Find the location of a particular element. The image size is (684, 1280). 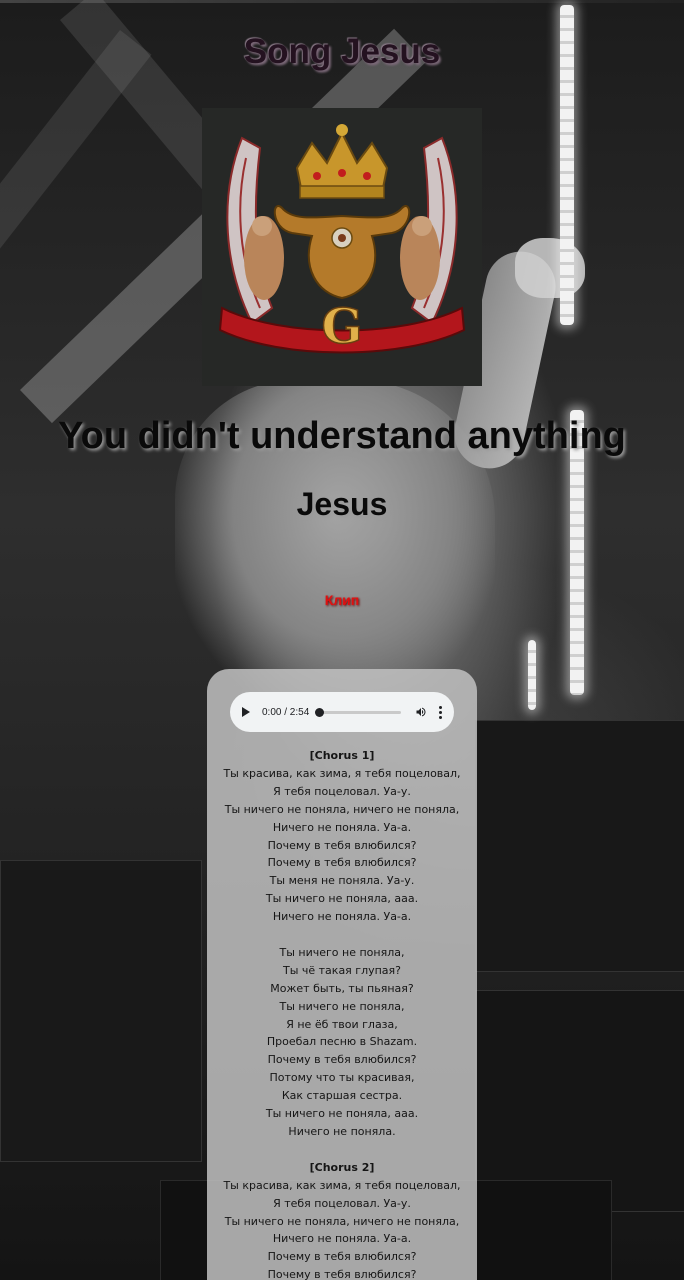

audio-player: 0:00 / 2:54 is located at coordinates (342, 712).